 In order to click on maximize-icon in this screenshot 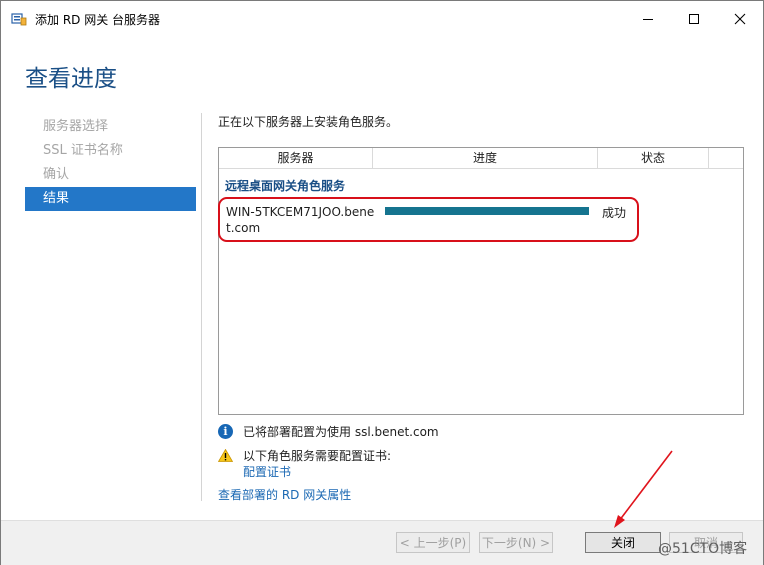, I will do `click(694, 19)`.